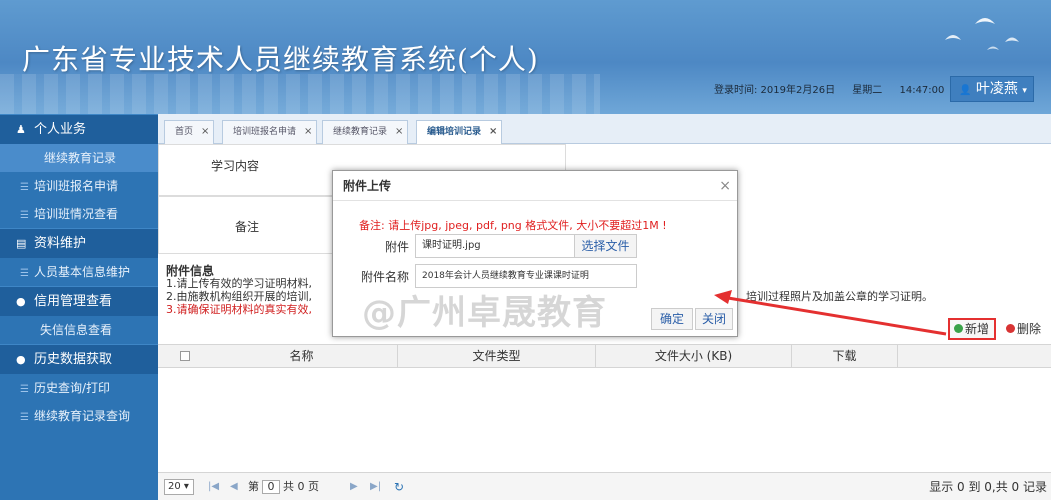 The width and height of the screenshot is (1051, 500). I want to click on column-header-name: 名称, so click(302, 356).